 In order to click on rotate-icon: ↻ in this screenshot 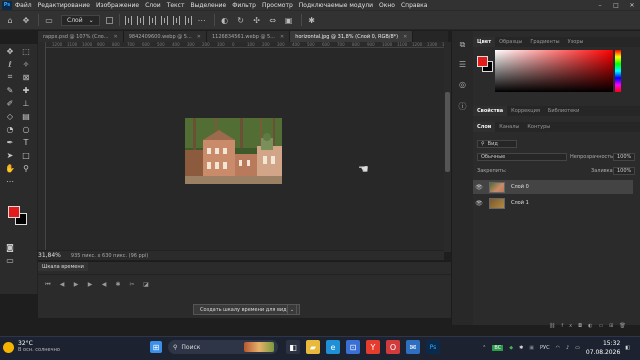, I will do `click(241, 20)`.